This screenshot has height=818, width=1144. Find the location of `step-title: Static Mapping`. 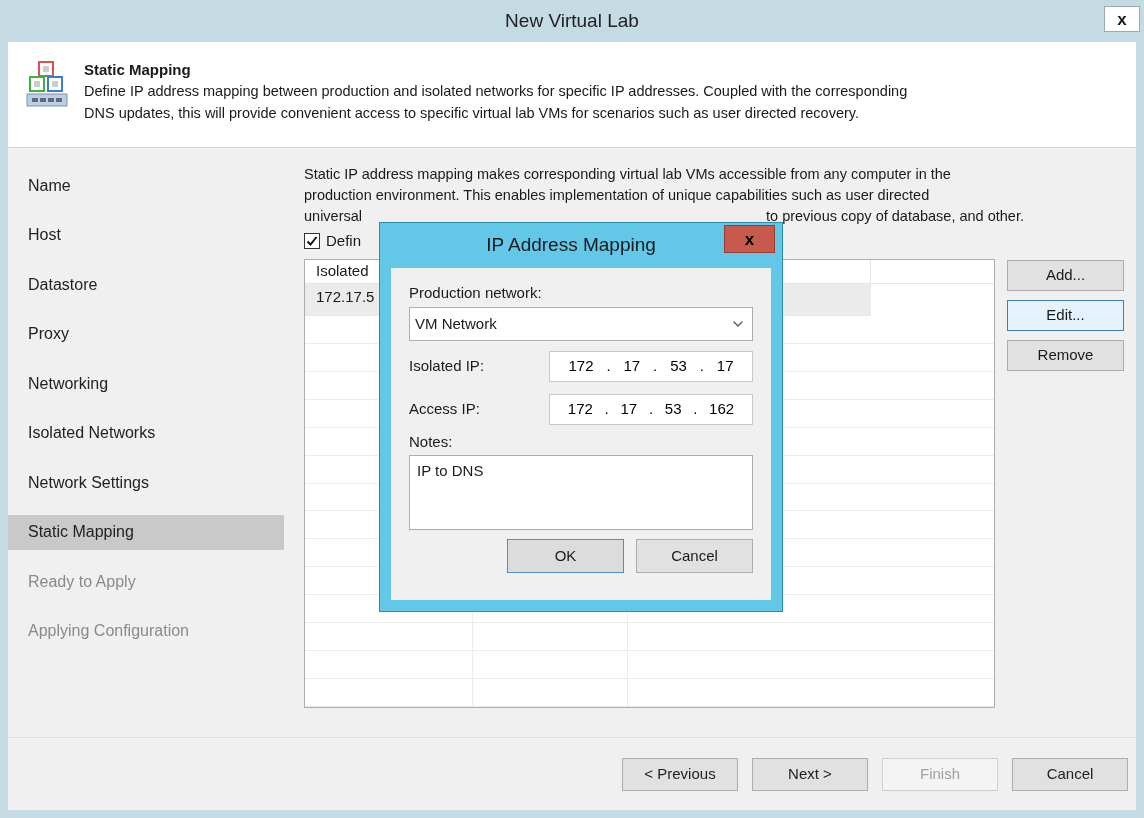

step-title: Static Mapping is located at coordinates (138, 70).